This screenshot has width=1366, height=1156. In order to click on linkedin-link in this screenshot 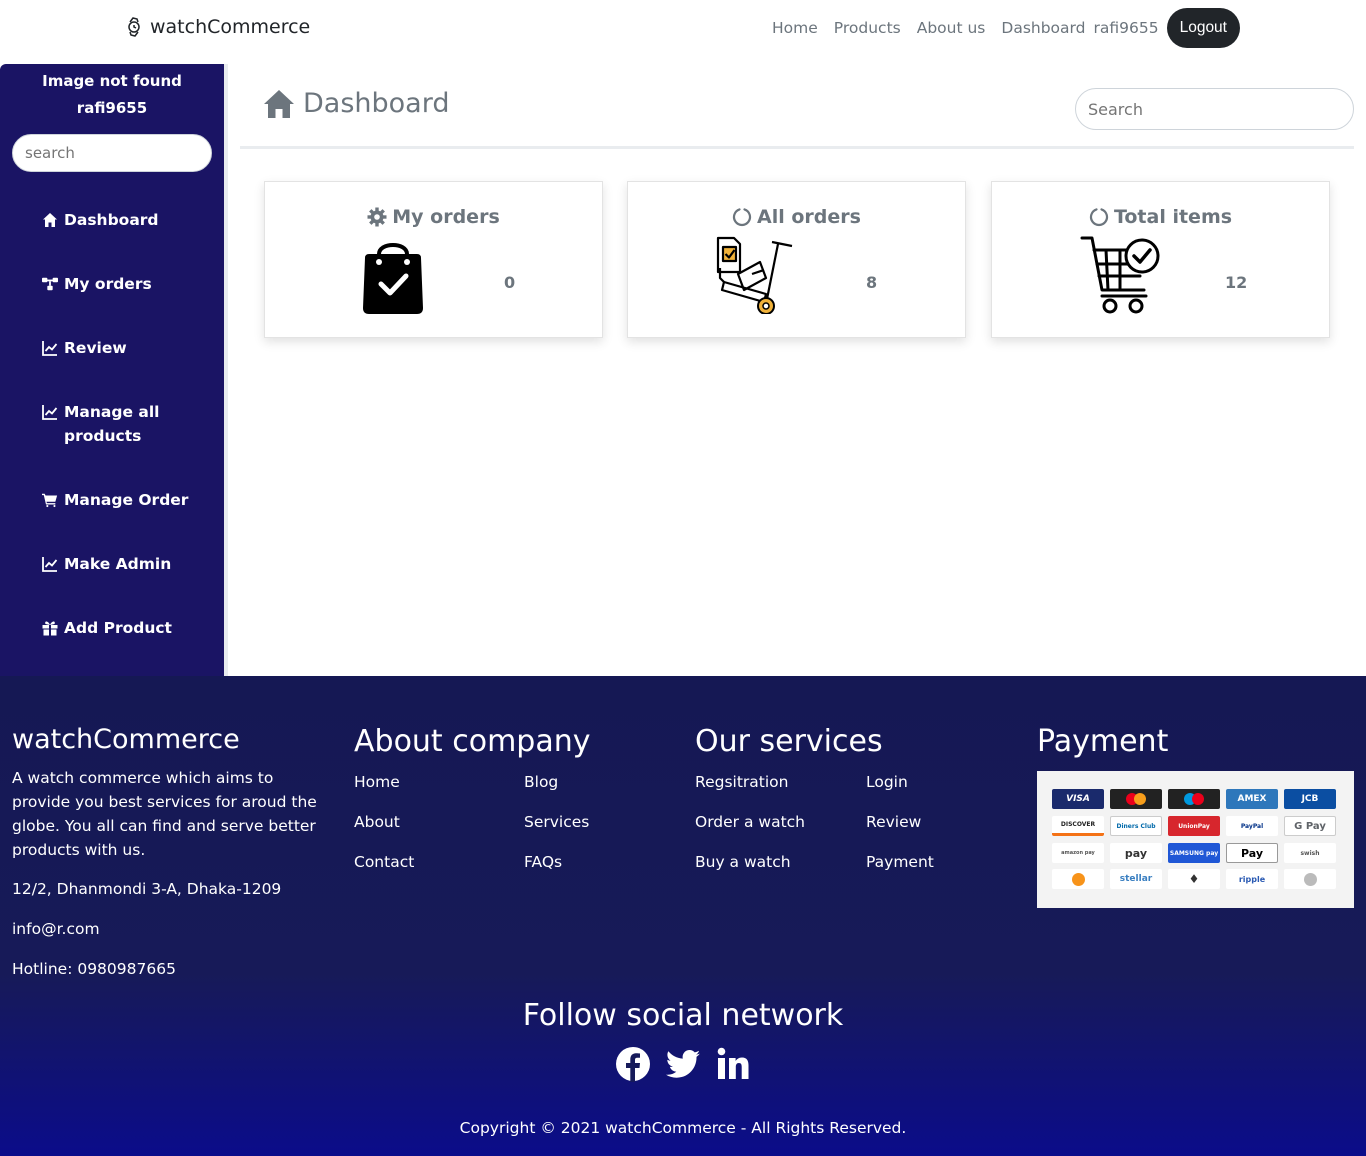, I will do `click(733, 1066)`.